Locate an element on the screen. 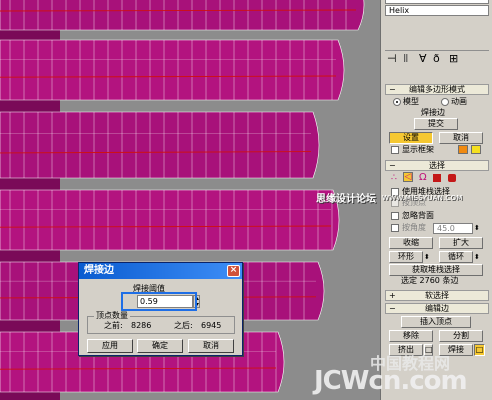  rollout-edit-edges-title: 编辑边 is located at coordinates (437, 308).